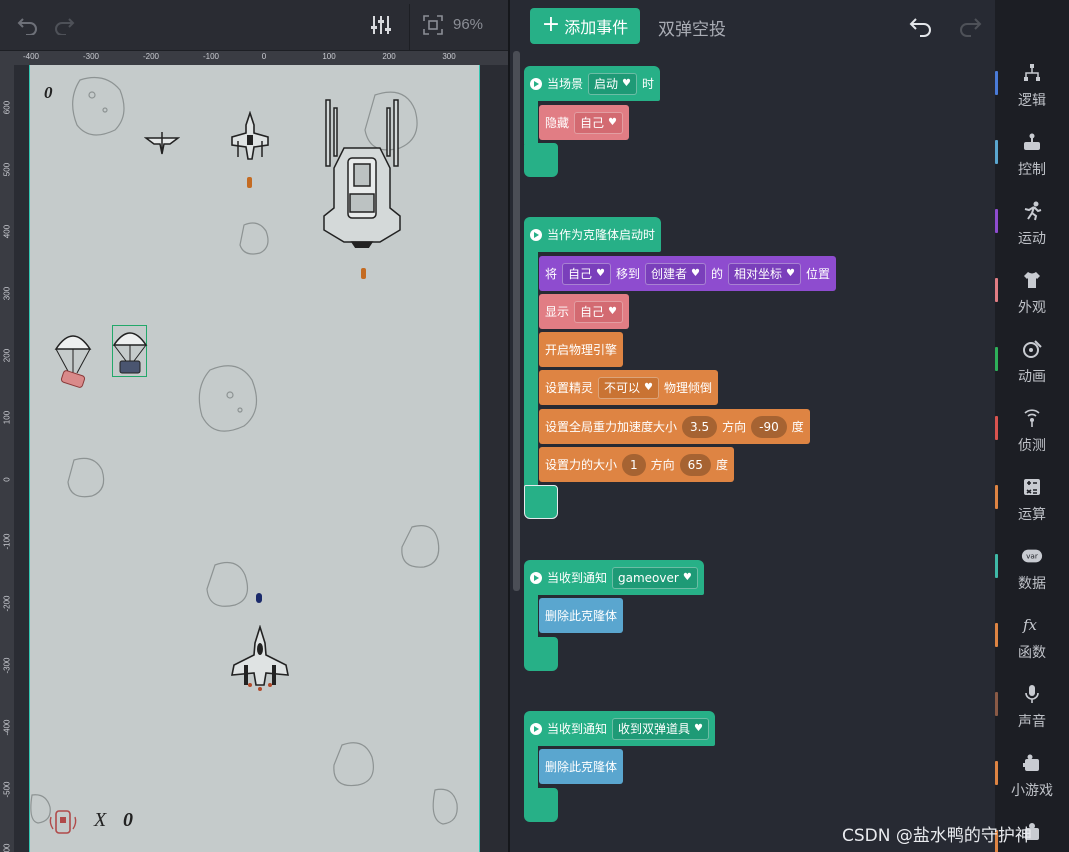  What do you see at coordinates (551, 24) in the screenshot?
I see `plus-icon: +` at bounding box center [551, 24].